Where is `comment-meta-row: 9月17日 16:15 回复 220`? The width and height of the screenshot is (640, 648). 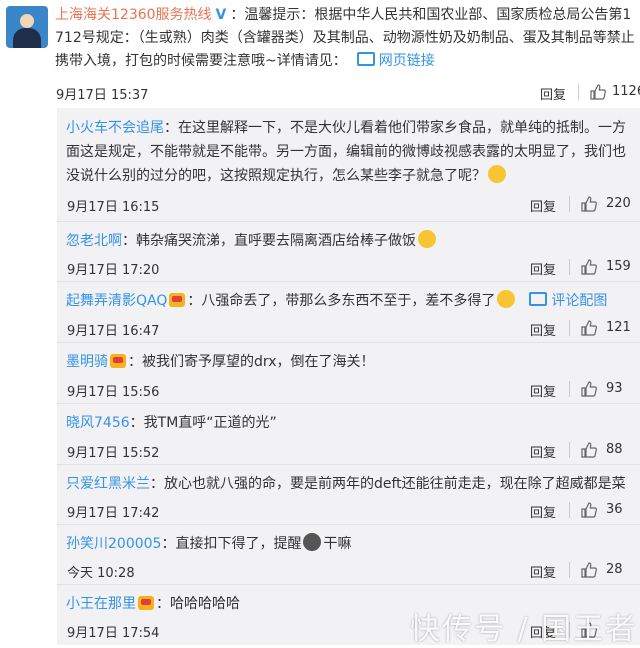
comment-meta-row: 9月17日 16:15 回复 220 is located at coordinates (348, 204).